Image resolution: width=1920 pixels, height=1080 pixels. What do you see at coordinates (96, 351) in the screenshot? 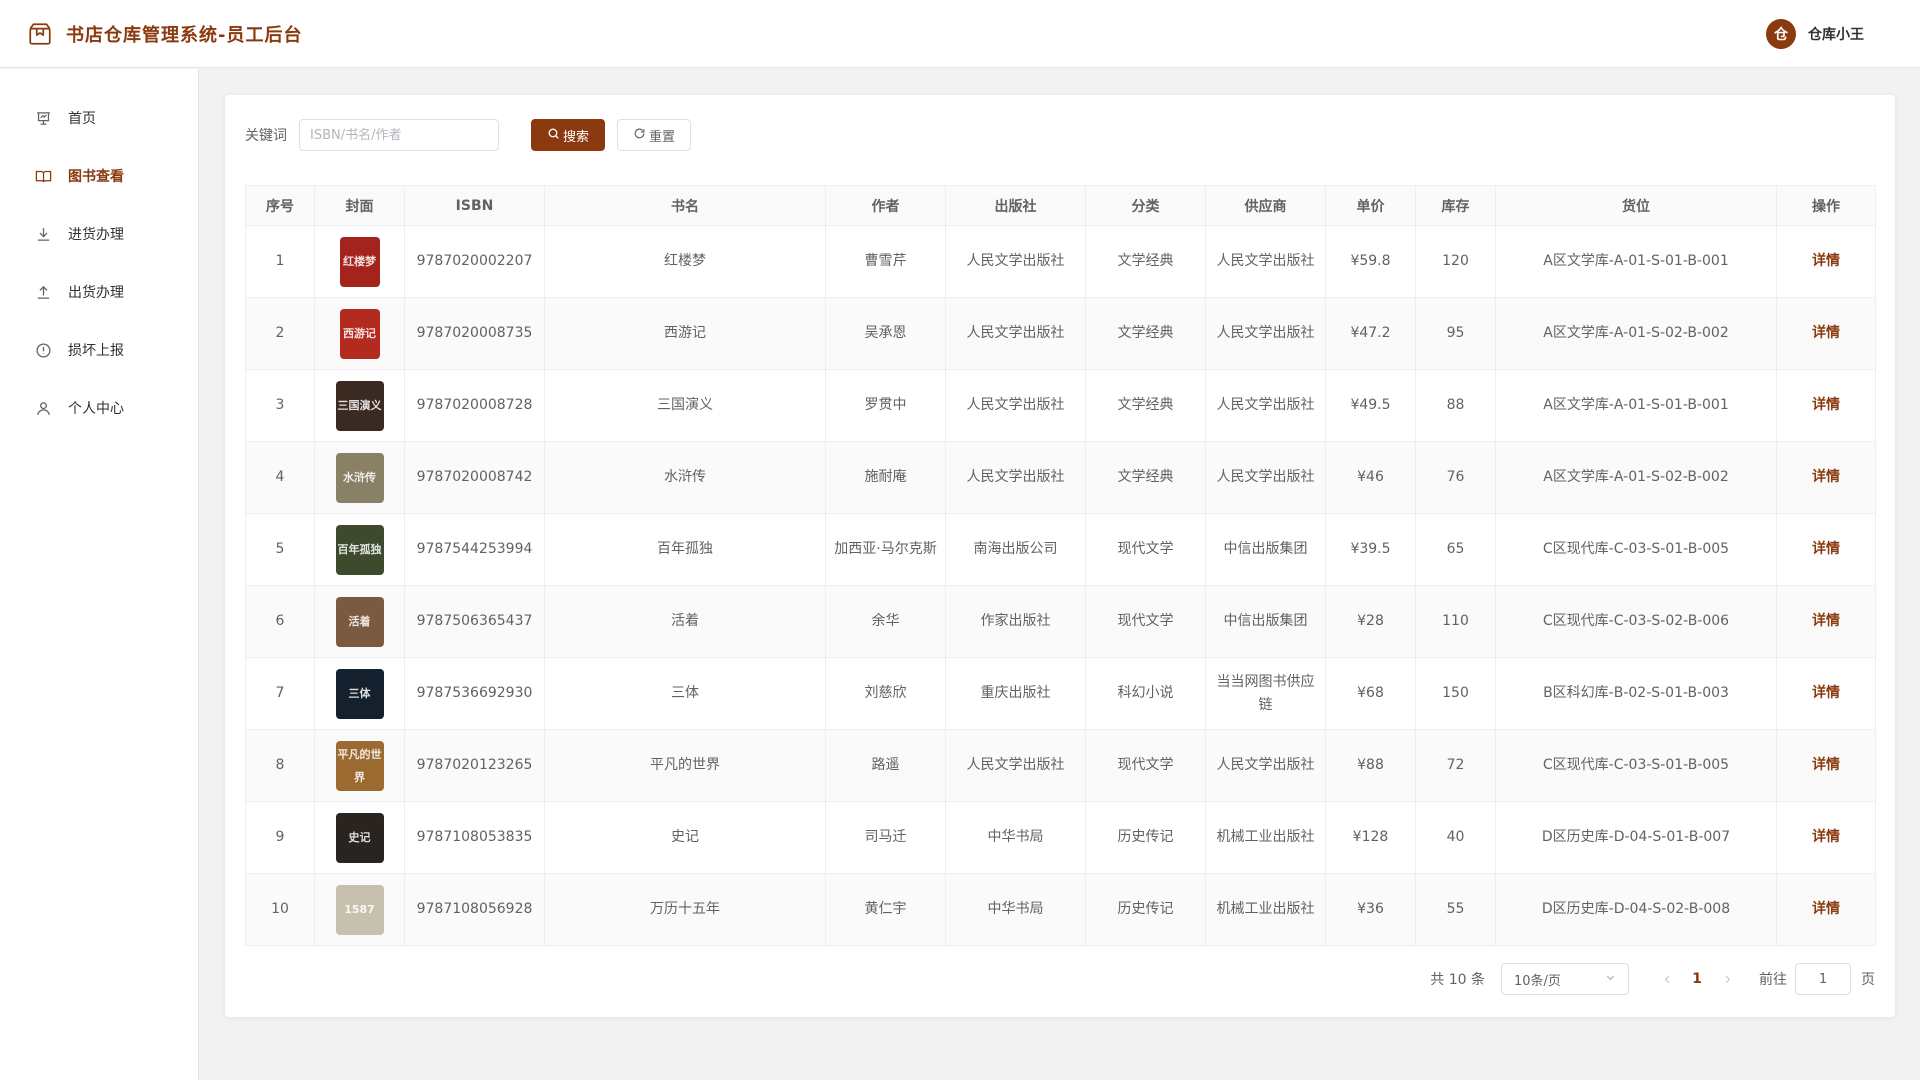
I see `sidebar-item-label: 损坏上报` at bounding box center [96, 351].